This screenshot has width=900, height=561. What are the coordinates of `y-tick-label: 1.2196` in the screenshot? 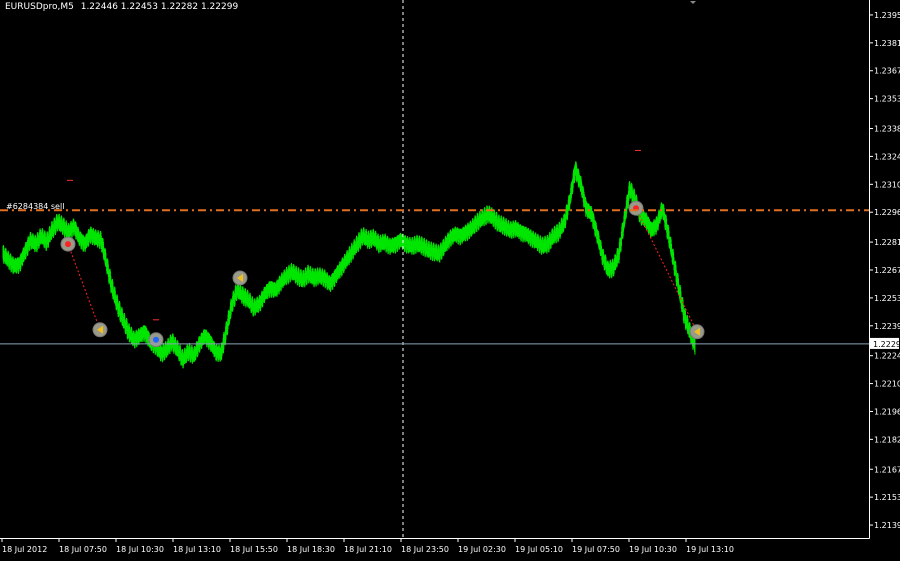 It's located at (887, 411).